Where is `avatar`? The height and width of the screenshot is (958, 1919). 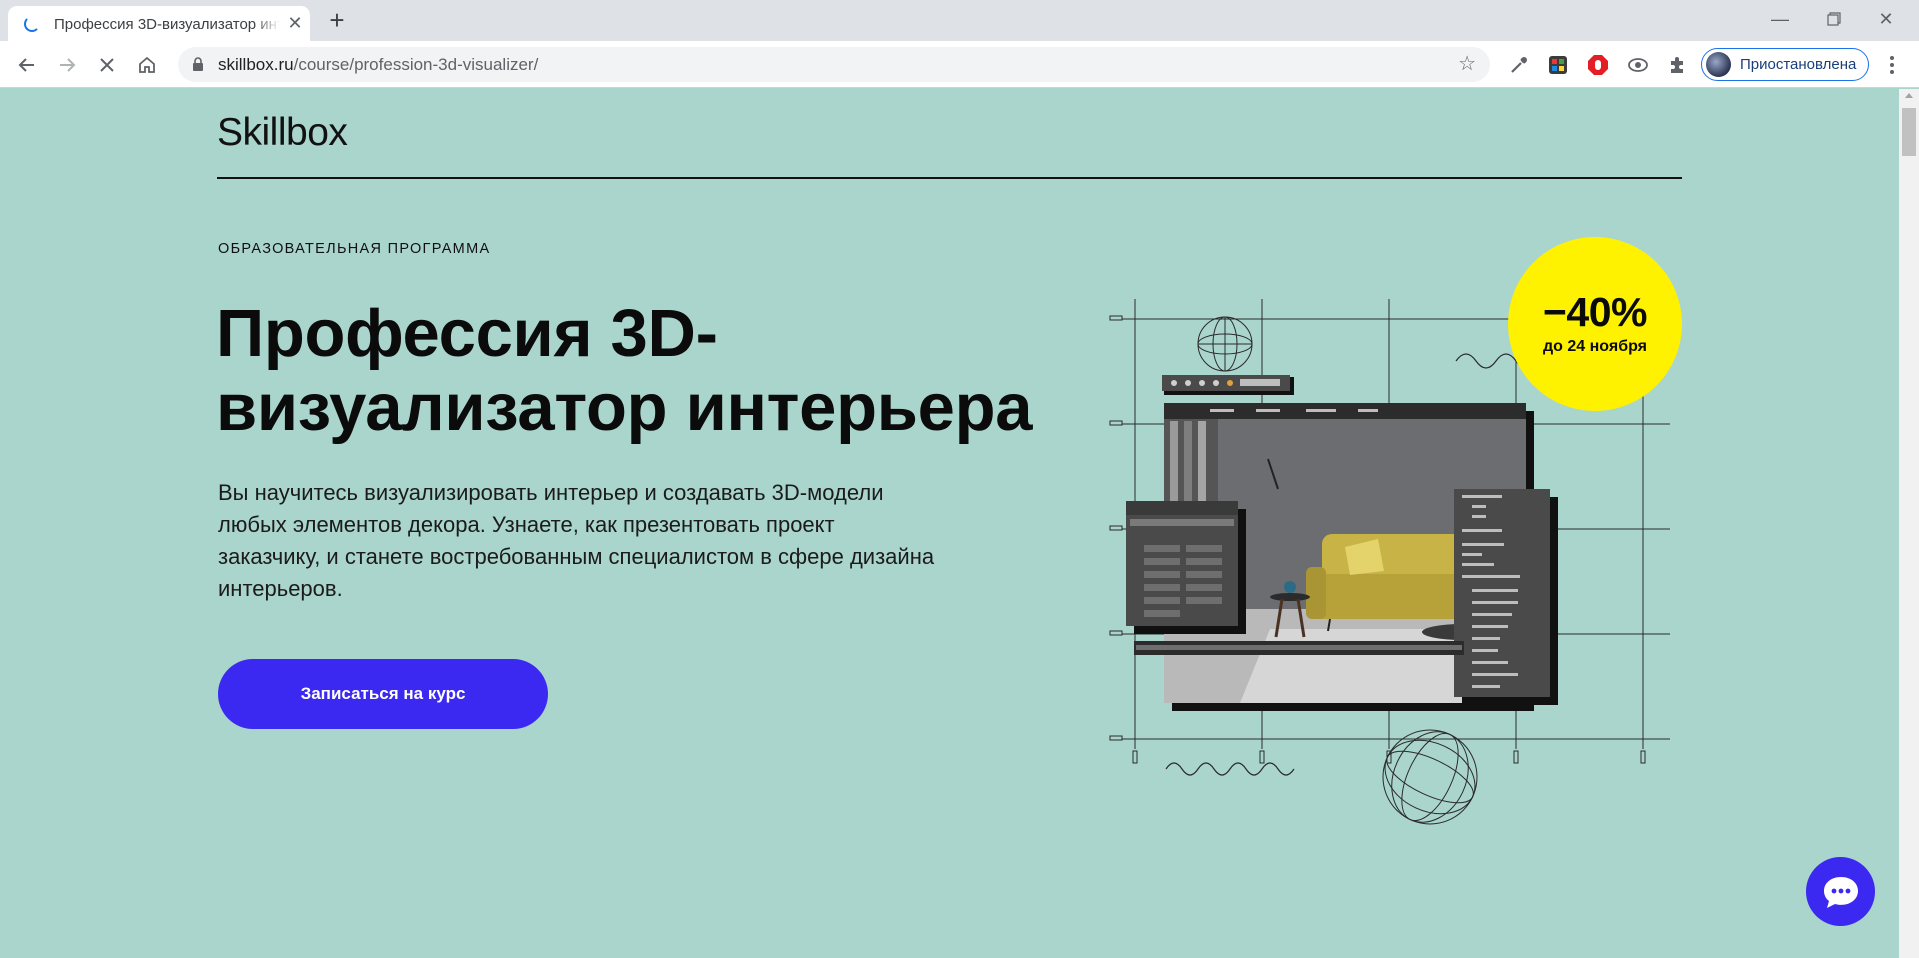
avatar is located at coordinates (1718, 64).